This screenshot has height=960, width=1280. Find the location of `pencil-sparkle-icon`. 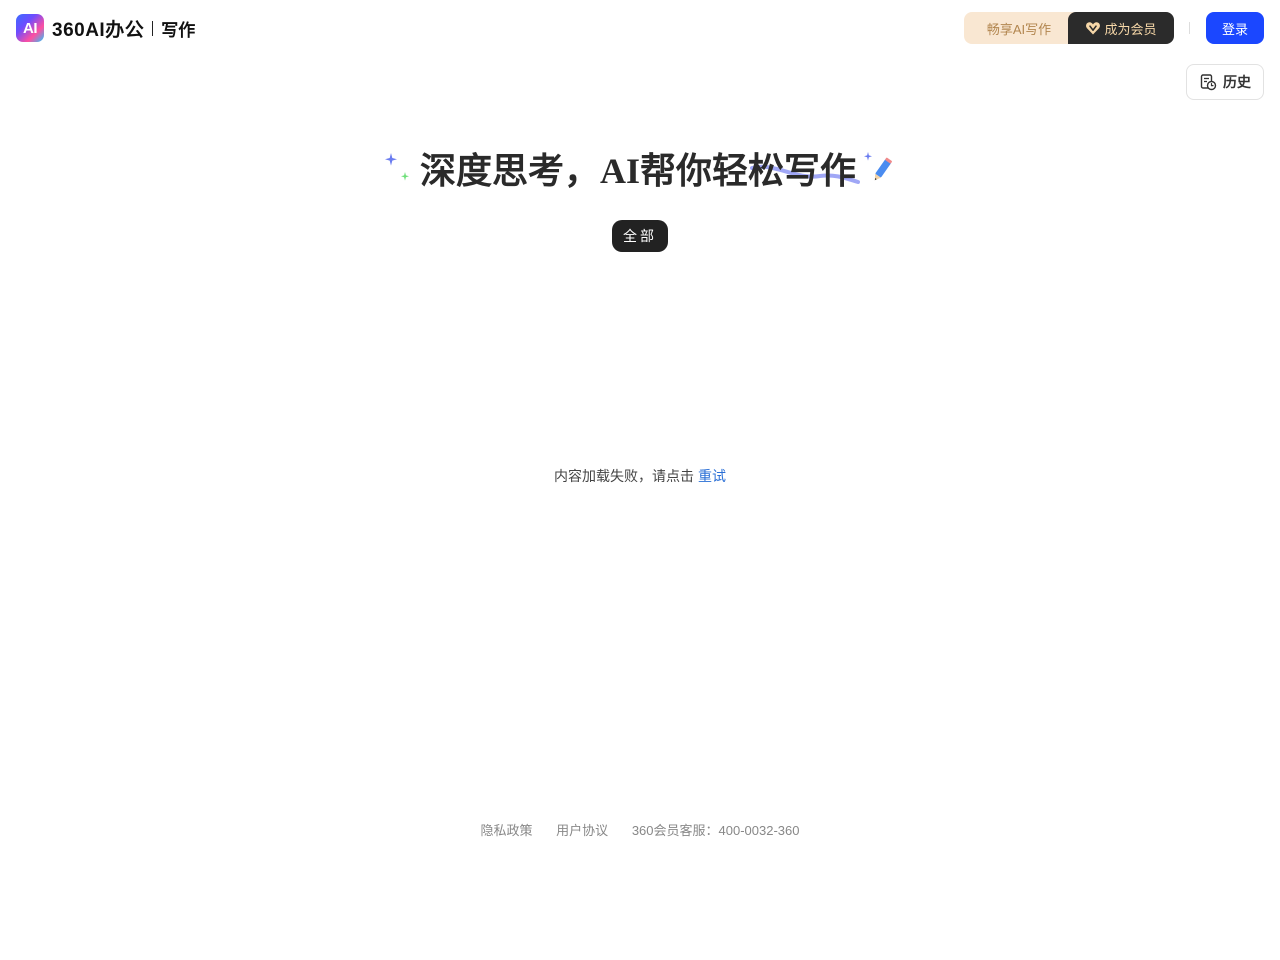

pencil-sparkle-icon is located at coordinates (878, 166).